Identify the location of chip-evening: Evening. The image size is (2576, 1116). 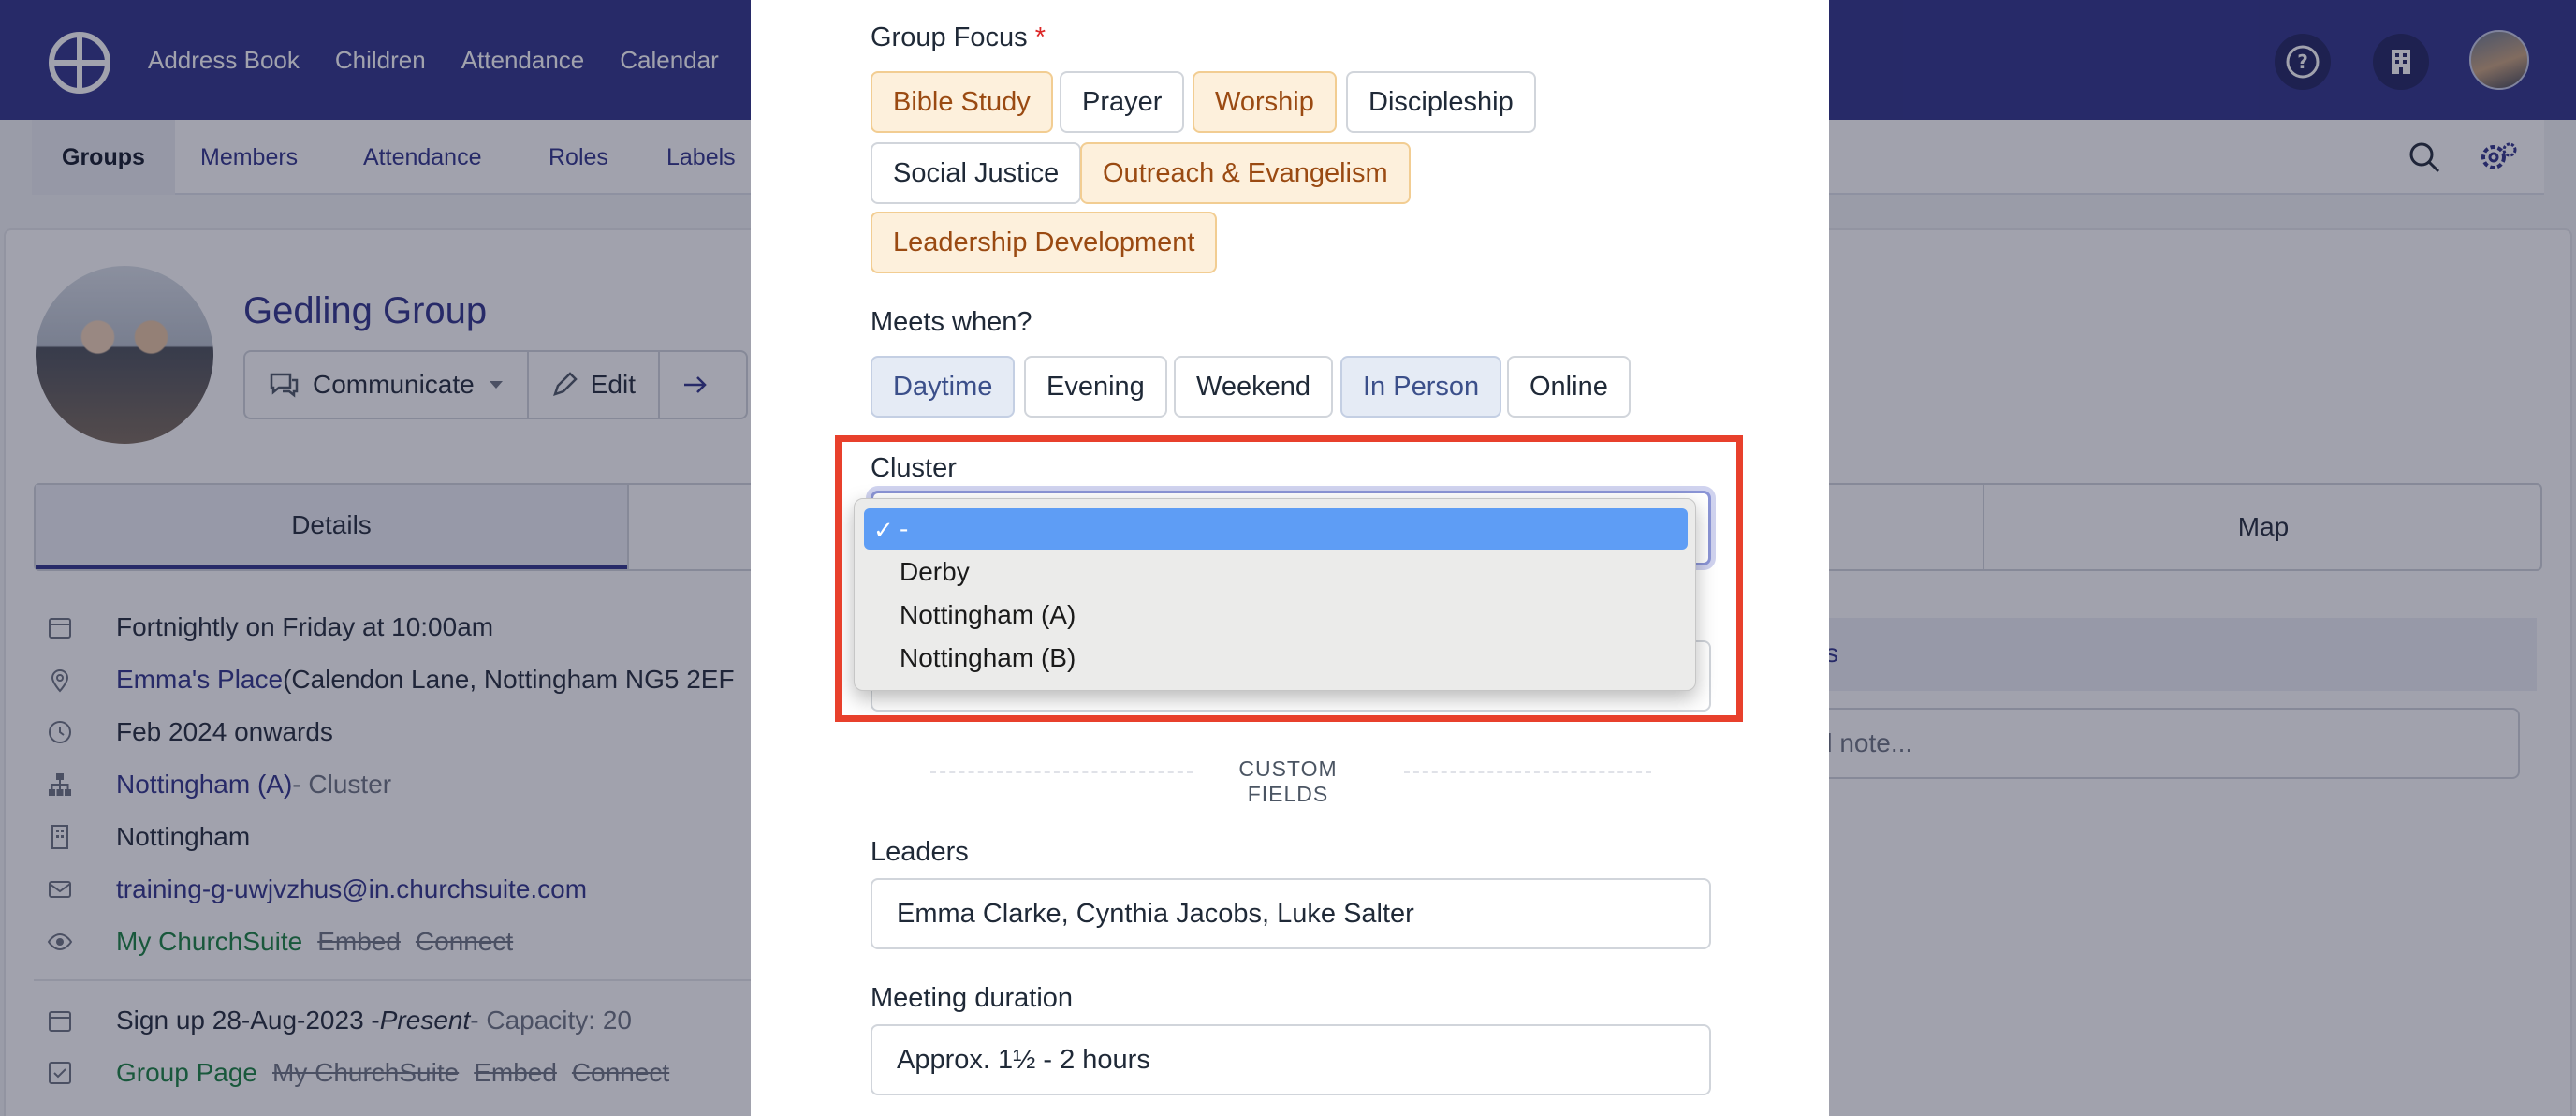
(1095, 387).